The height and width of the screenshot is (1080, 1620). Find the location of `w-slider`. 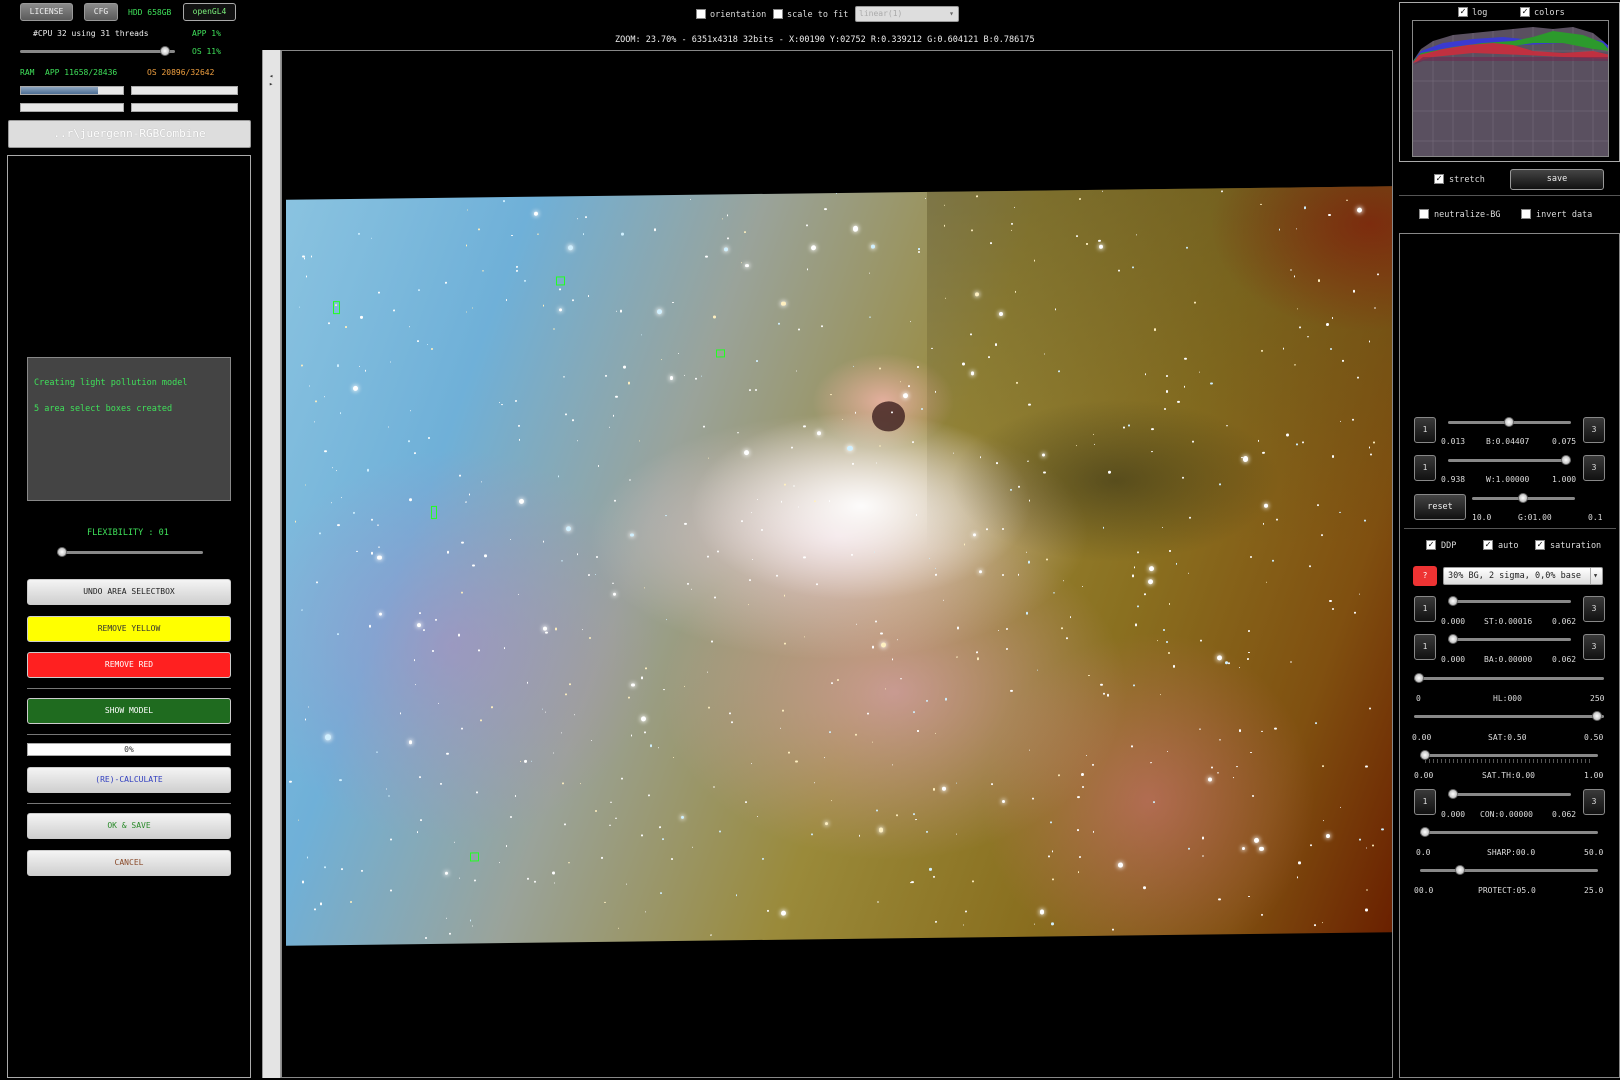

w-slider is located at coordinates (1509, 460).